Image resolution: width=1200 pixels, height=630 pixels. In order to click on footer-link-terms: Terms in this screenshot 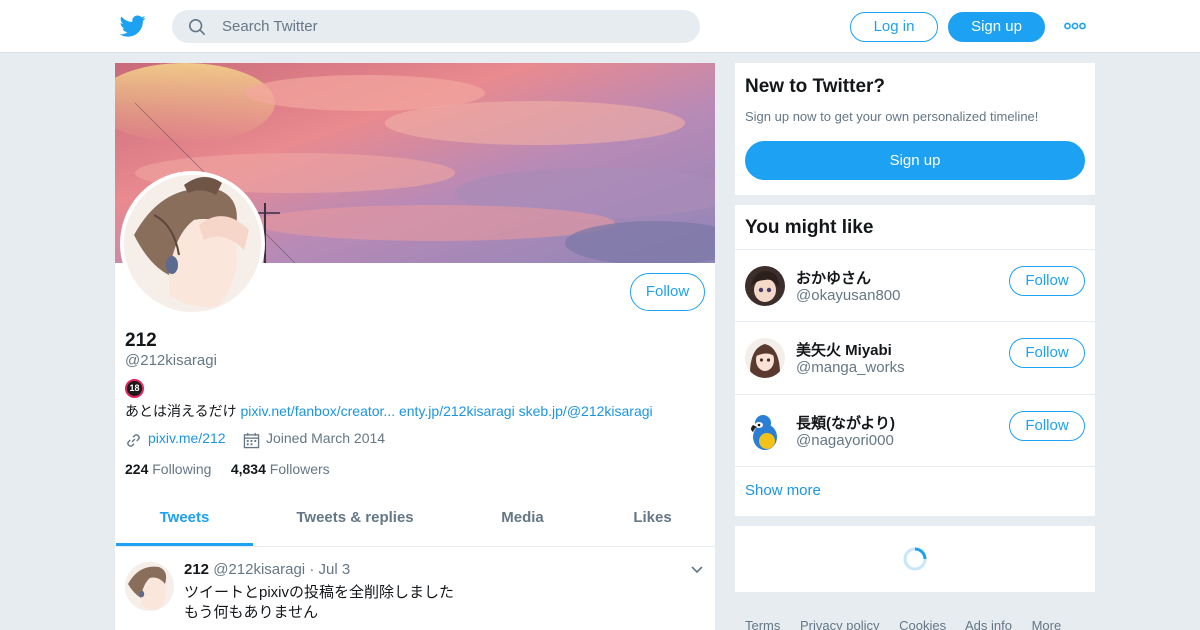, I will do `click(762, 624)`.